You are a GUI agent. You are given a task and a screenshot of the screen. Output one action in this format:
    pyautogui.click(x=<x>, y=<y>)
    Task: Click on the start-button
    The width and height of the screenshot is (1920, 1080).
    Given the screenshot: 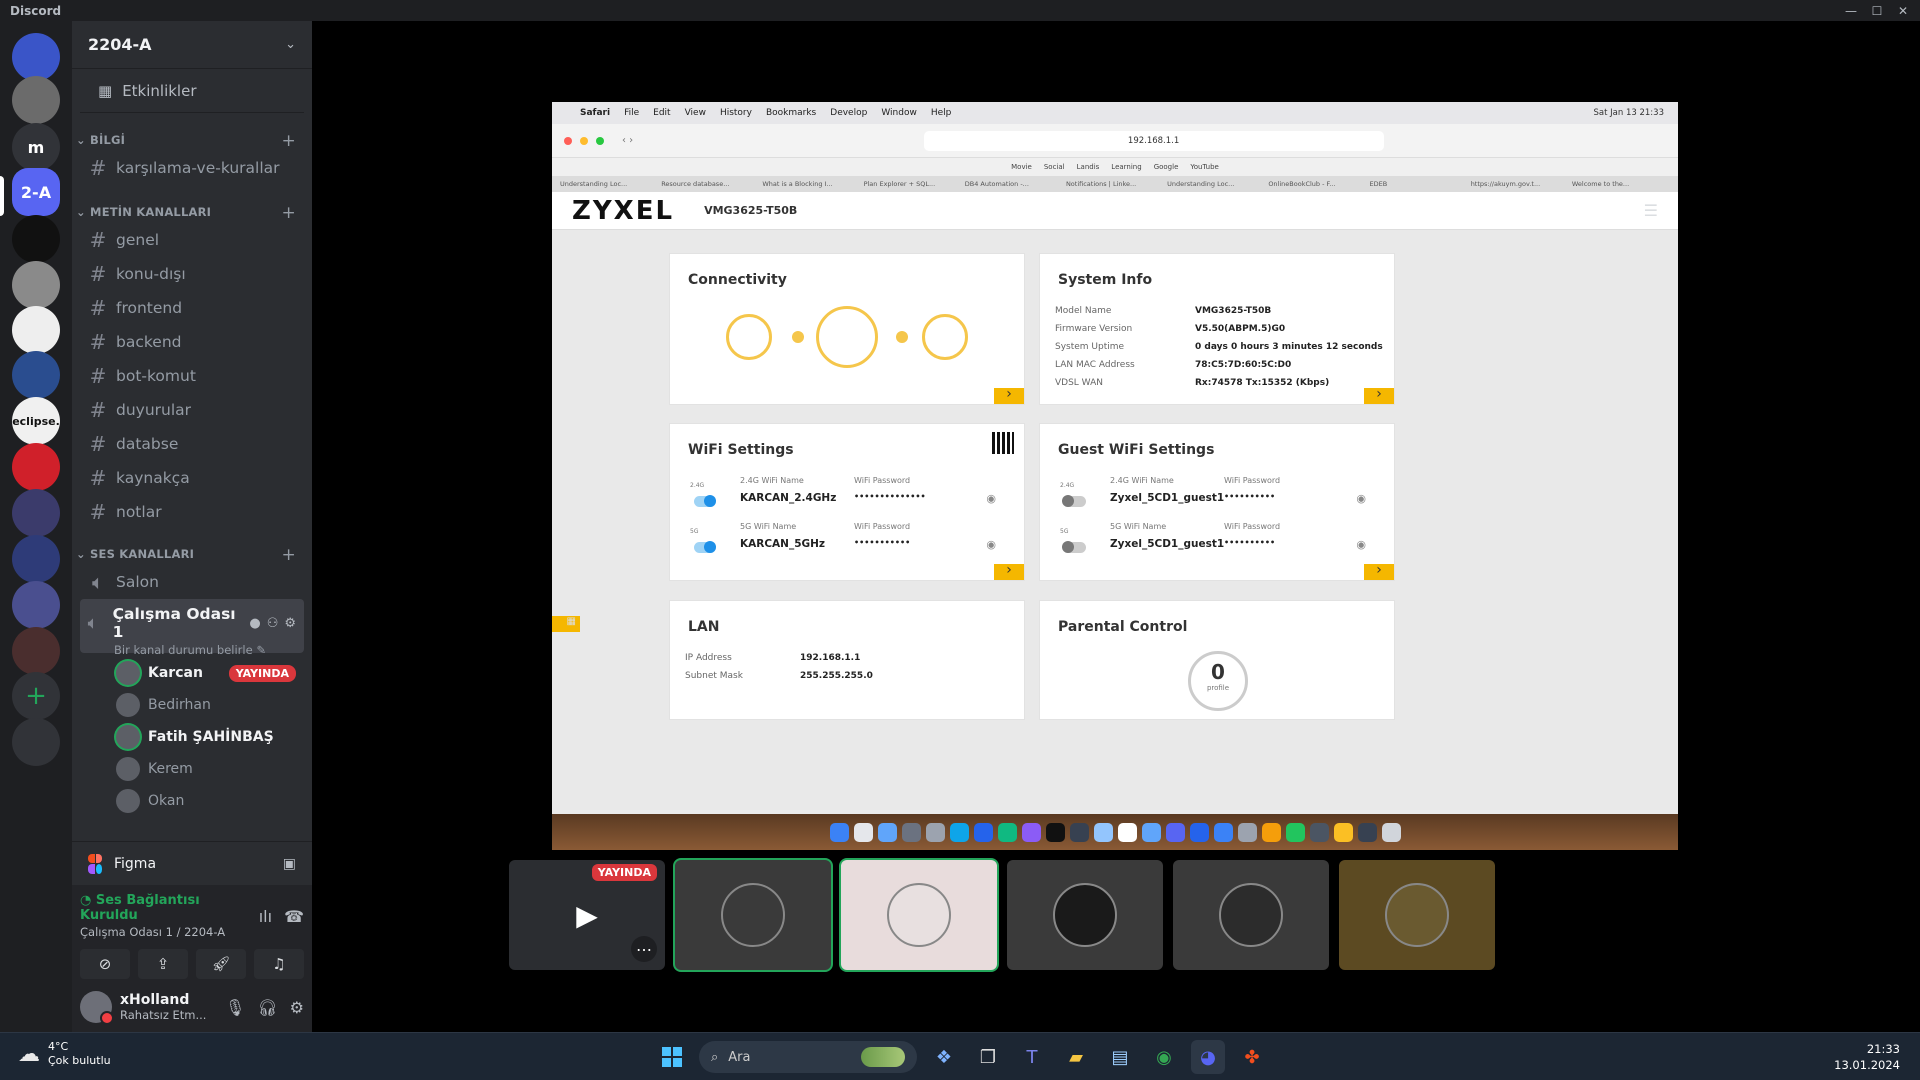 What is the action you would take?
    pyautogui.click(x=672, y=1057)
    